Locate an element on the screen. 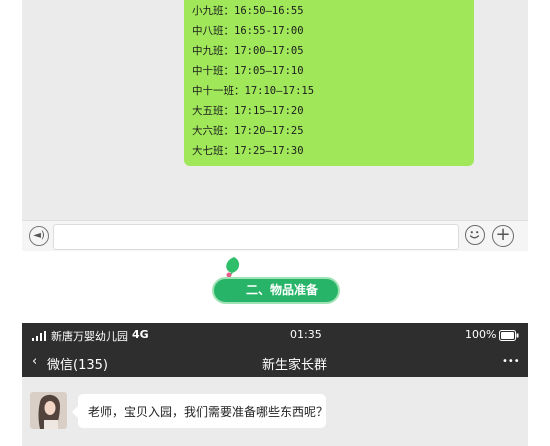 This screenshot has width=550, height=446. incoming-message-bubble: 老师，宝贝入园，我们需要准备哪些东西呢？ is located at coordinates (200, 411).